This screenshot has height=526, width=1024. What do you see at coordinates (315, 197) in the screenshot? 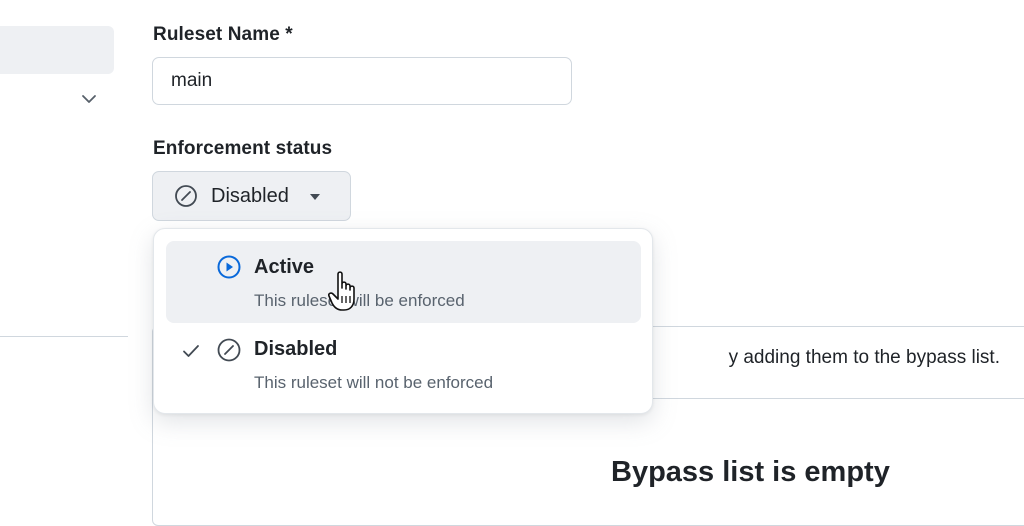
I see `caret-down-icon` at bounding box center [315, 197].